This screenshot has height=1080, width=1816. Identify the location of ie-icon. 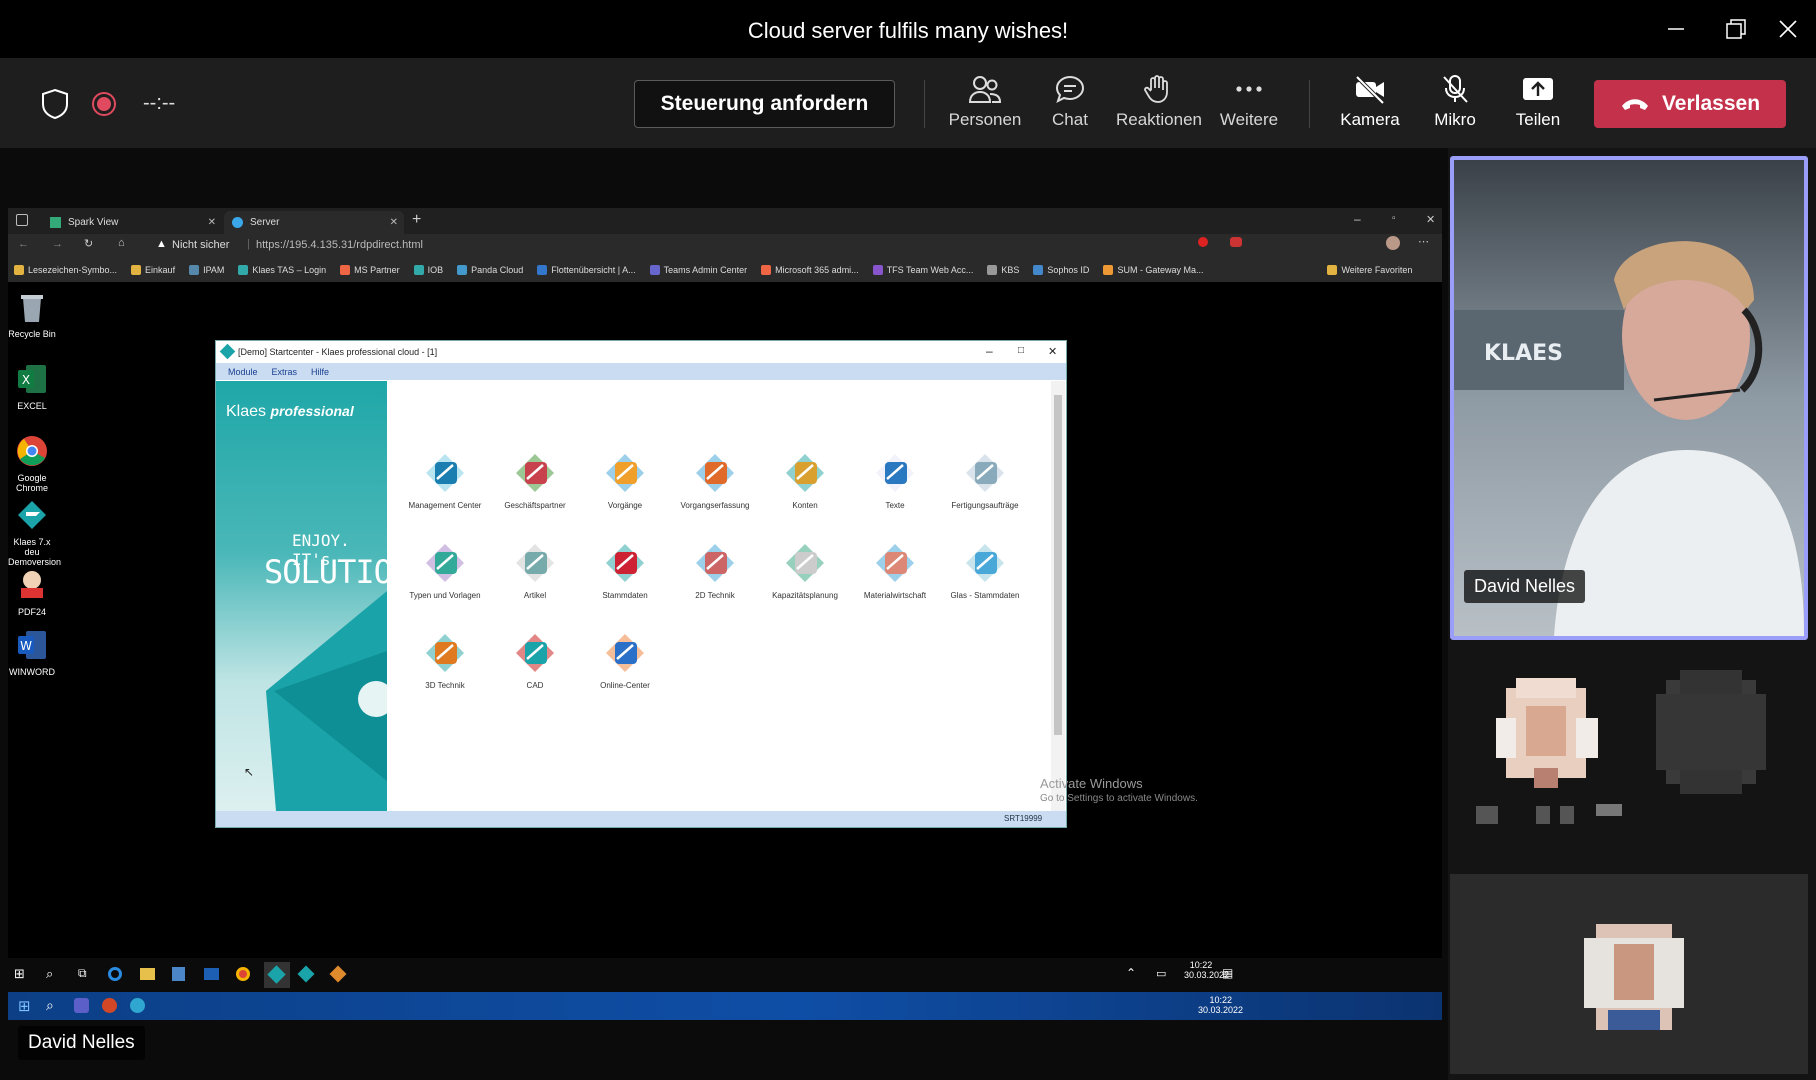
(115, 974).